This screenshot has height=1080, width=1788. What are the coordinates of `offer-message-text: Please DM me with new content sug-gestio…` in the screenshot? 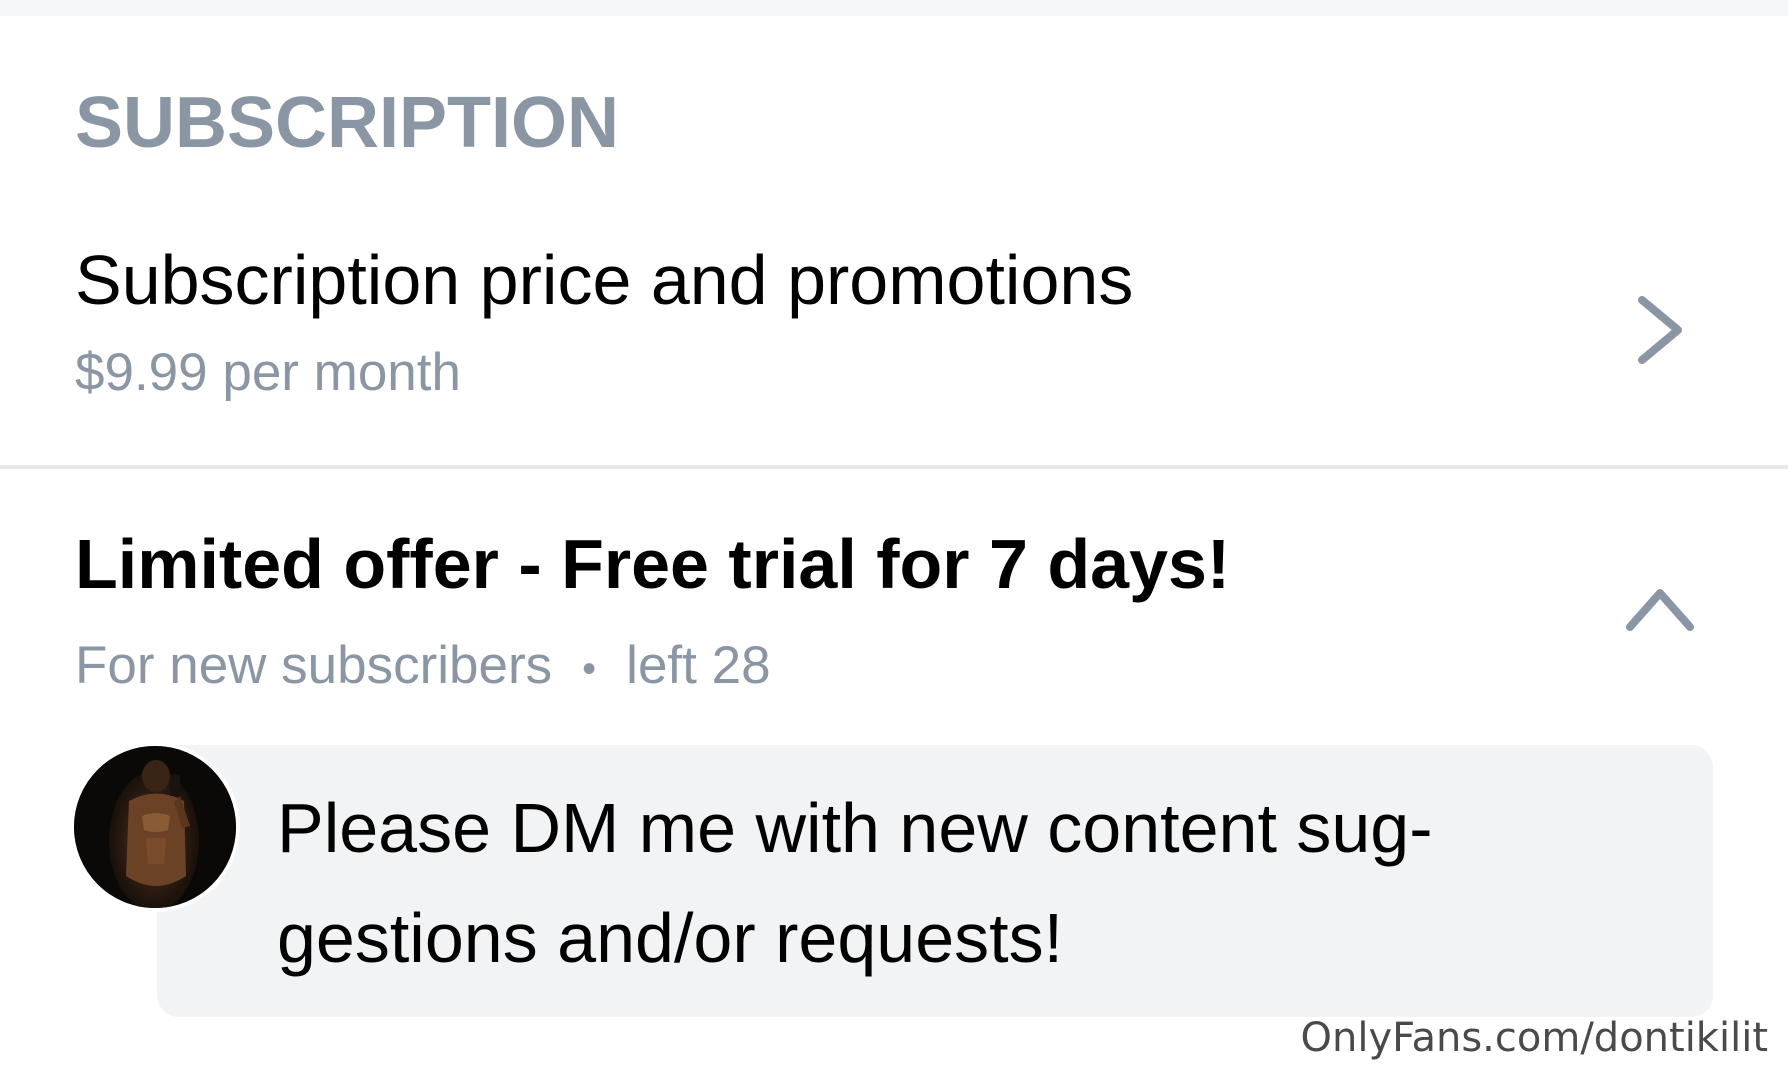 It's located at (855, 883).